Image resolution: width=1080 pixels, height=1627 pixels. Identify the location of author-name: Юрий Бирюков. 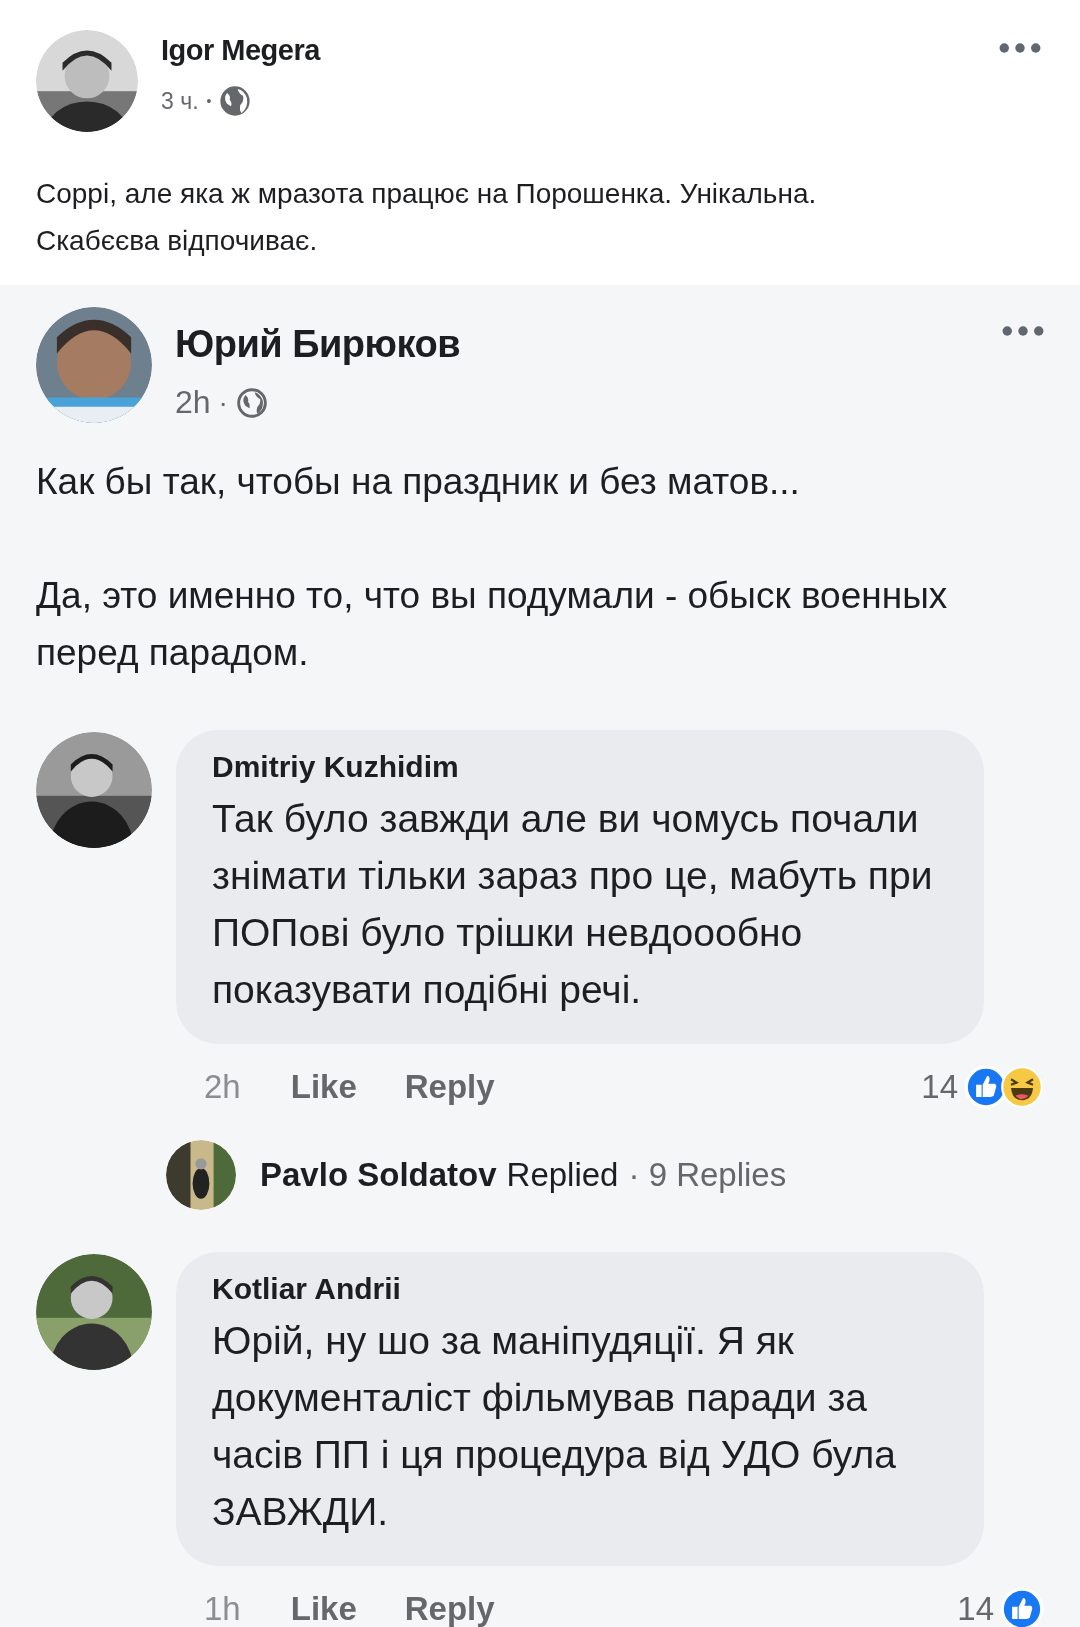
(318, 344).